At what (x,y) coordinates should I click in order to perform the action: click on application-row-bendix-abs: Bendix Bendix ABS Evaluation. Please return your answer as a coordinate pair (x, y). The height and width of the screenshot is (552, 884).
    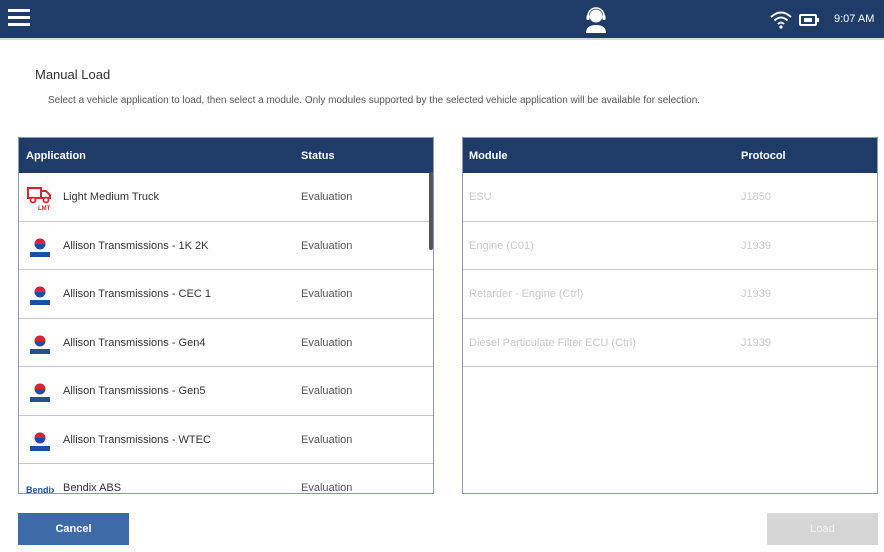
    Looking at the image, I should click on (226, 479).